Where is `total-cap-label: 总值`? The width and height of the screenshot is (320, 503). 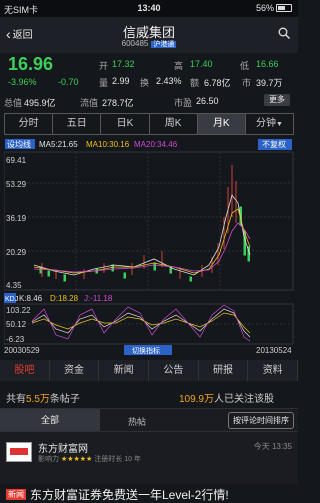 total-cap-label: 总值 is located at coordinates (13, 103).